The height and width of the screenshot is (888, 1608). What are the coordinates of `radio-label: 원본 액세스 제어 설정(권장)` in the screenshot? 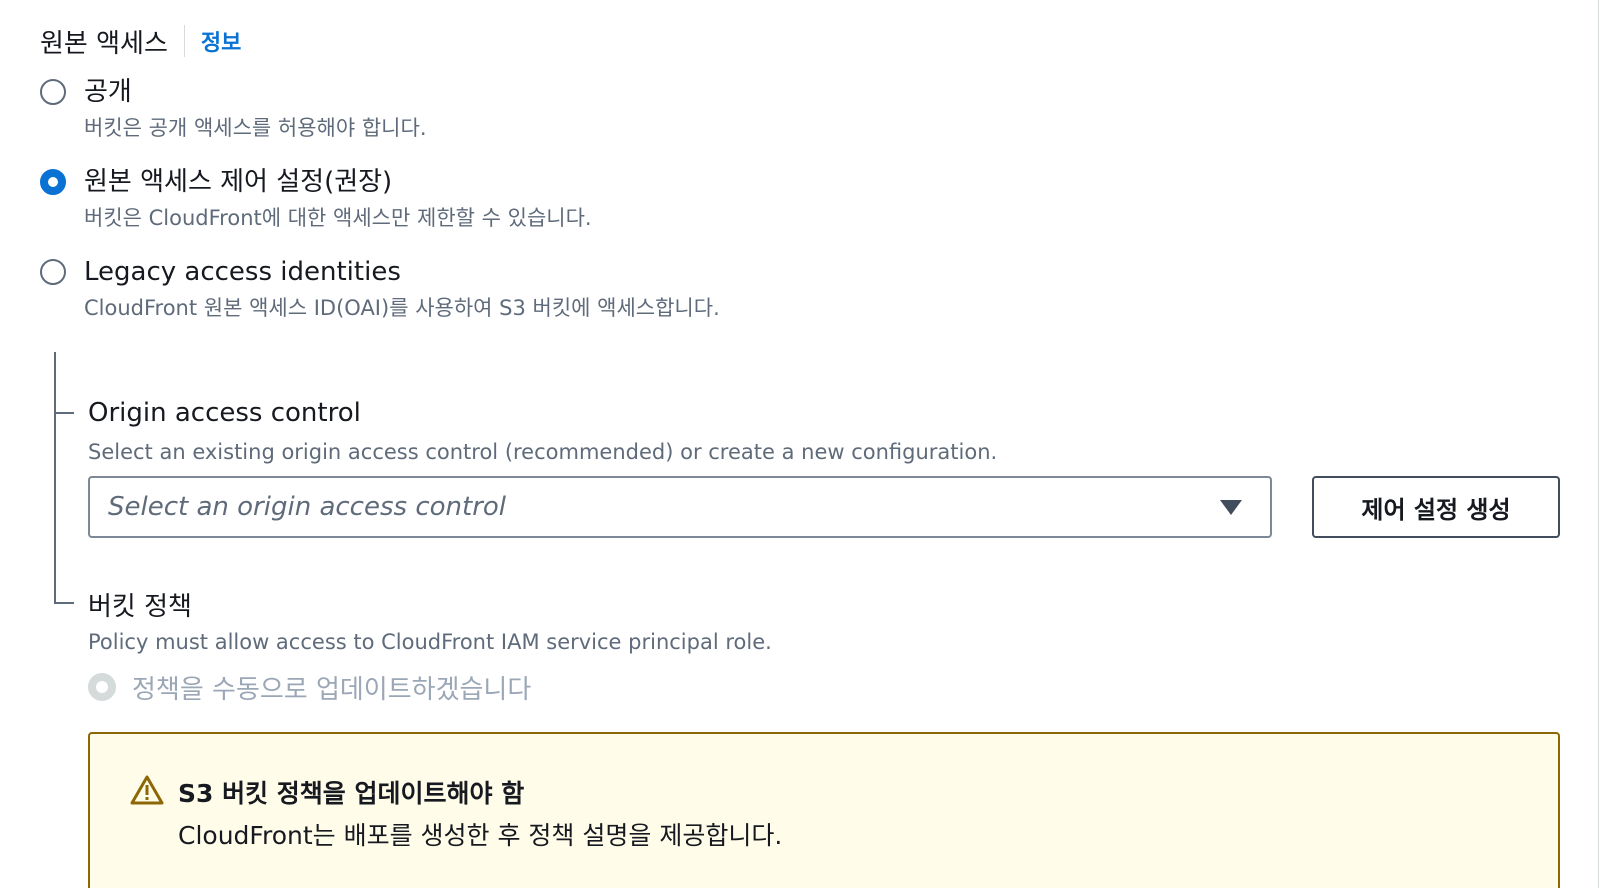 It's located at (238, 182).